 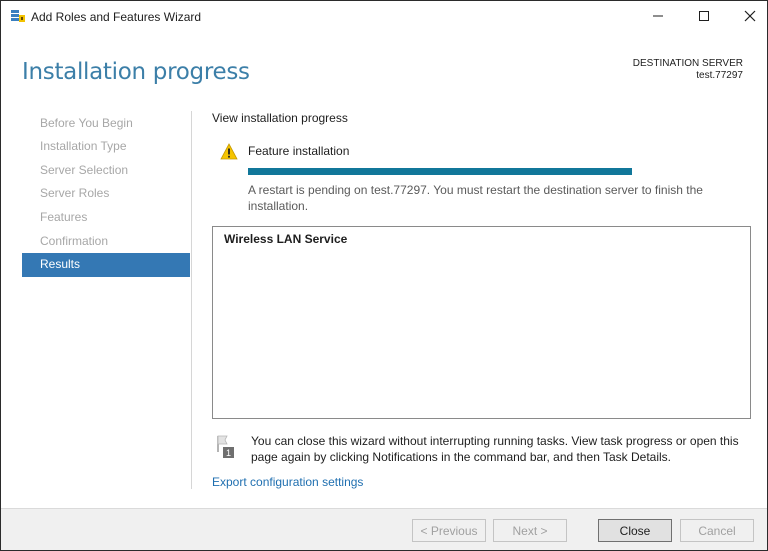 What do you see at coordinates (18, 16) in the screenshot?
I see `server-manager-icon` at bounding box center [18, 16].